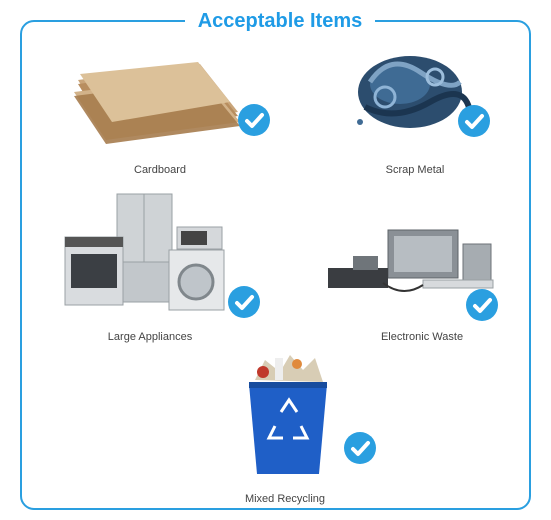  What do you see at coordinates (144, 252) in the screenshot?
I see `appliances-image` at bounding box center [144, 252].